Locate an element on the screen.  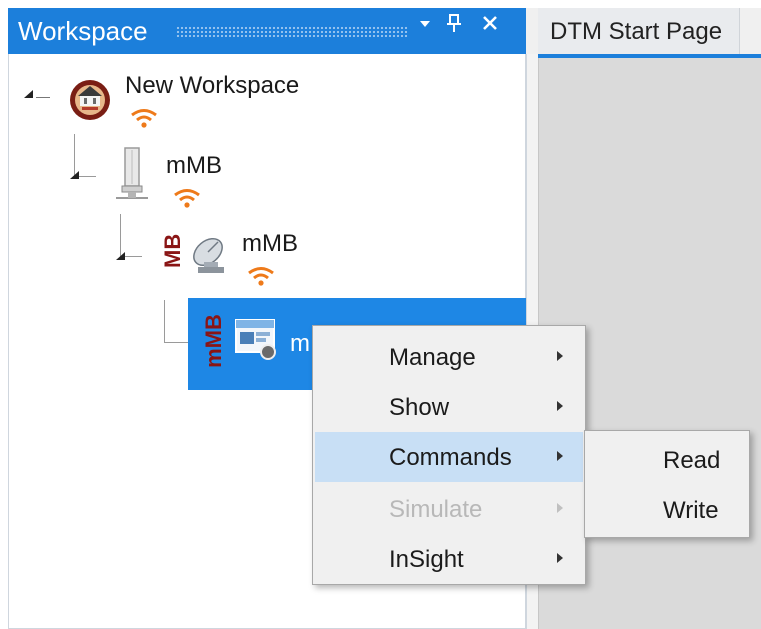
context-menu: Manage Show Commands Simulate InSight is located at coordinates (449, 455).